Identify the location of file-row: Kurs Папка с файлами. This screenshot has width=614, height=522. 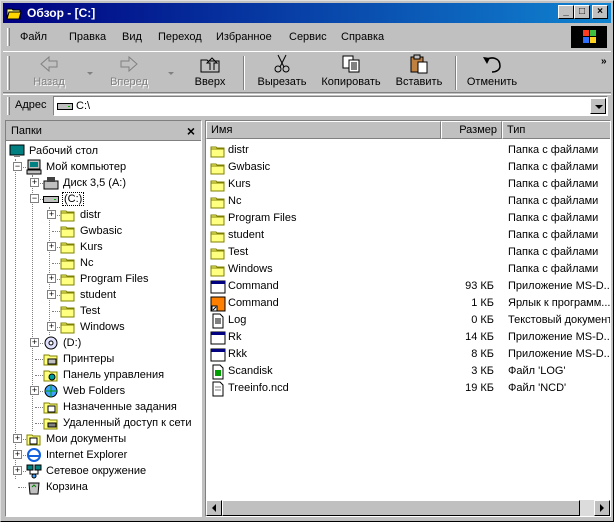
(408, 184).